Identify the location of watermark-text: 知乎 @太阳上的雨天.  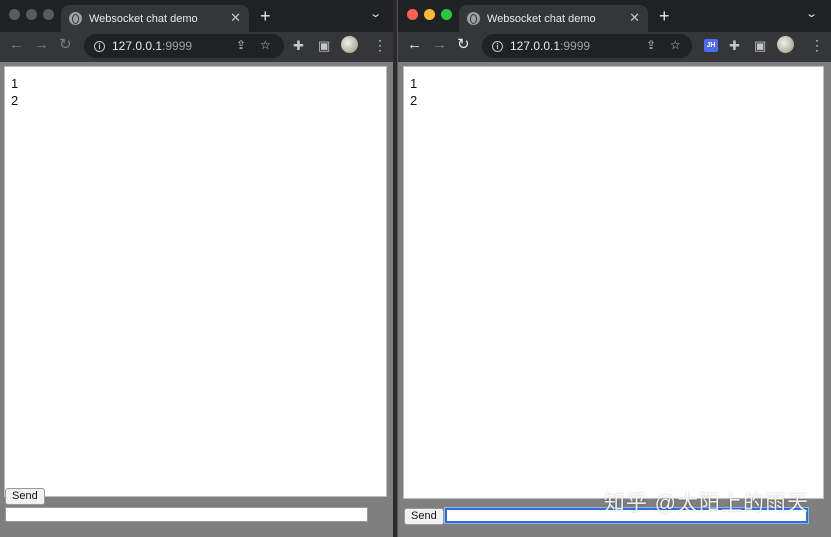
(706, 503).